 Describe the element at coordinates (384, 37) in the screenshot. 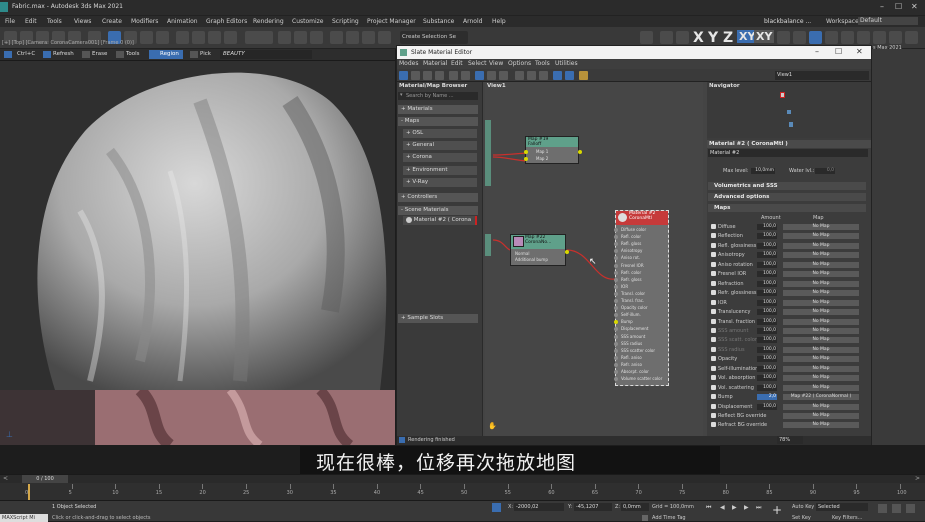

I see `spinner-snap-icon` at that location.